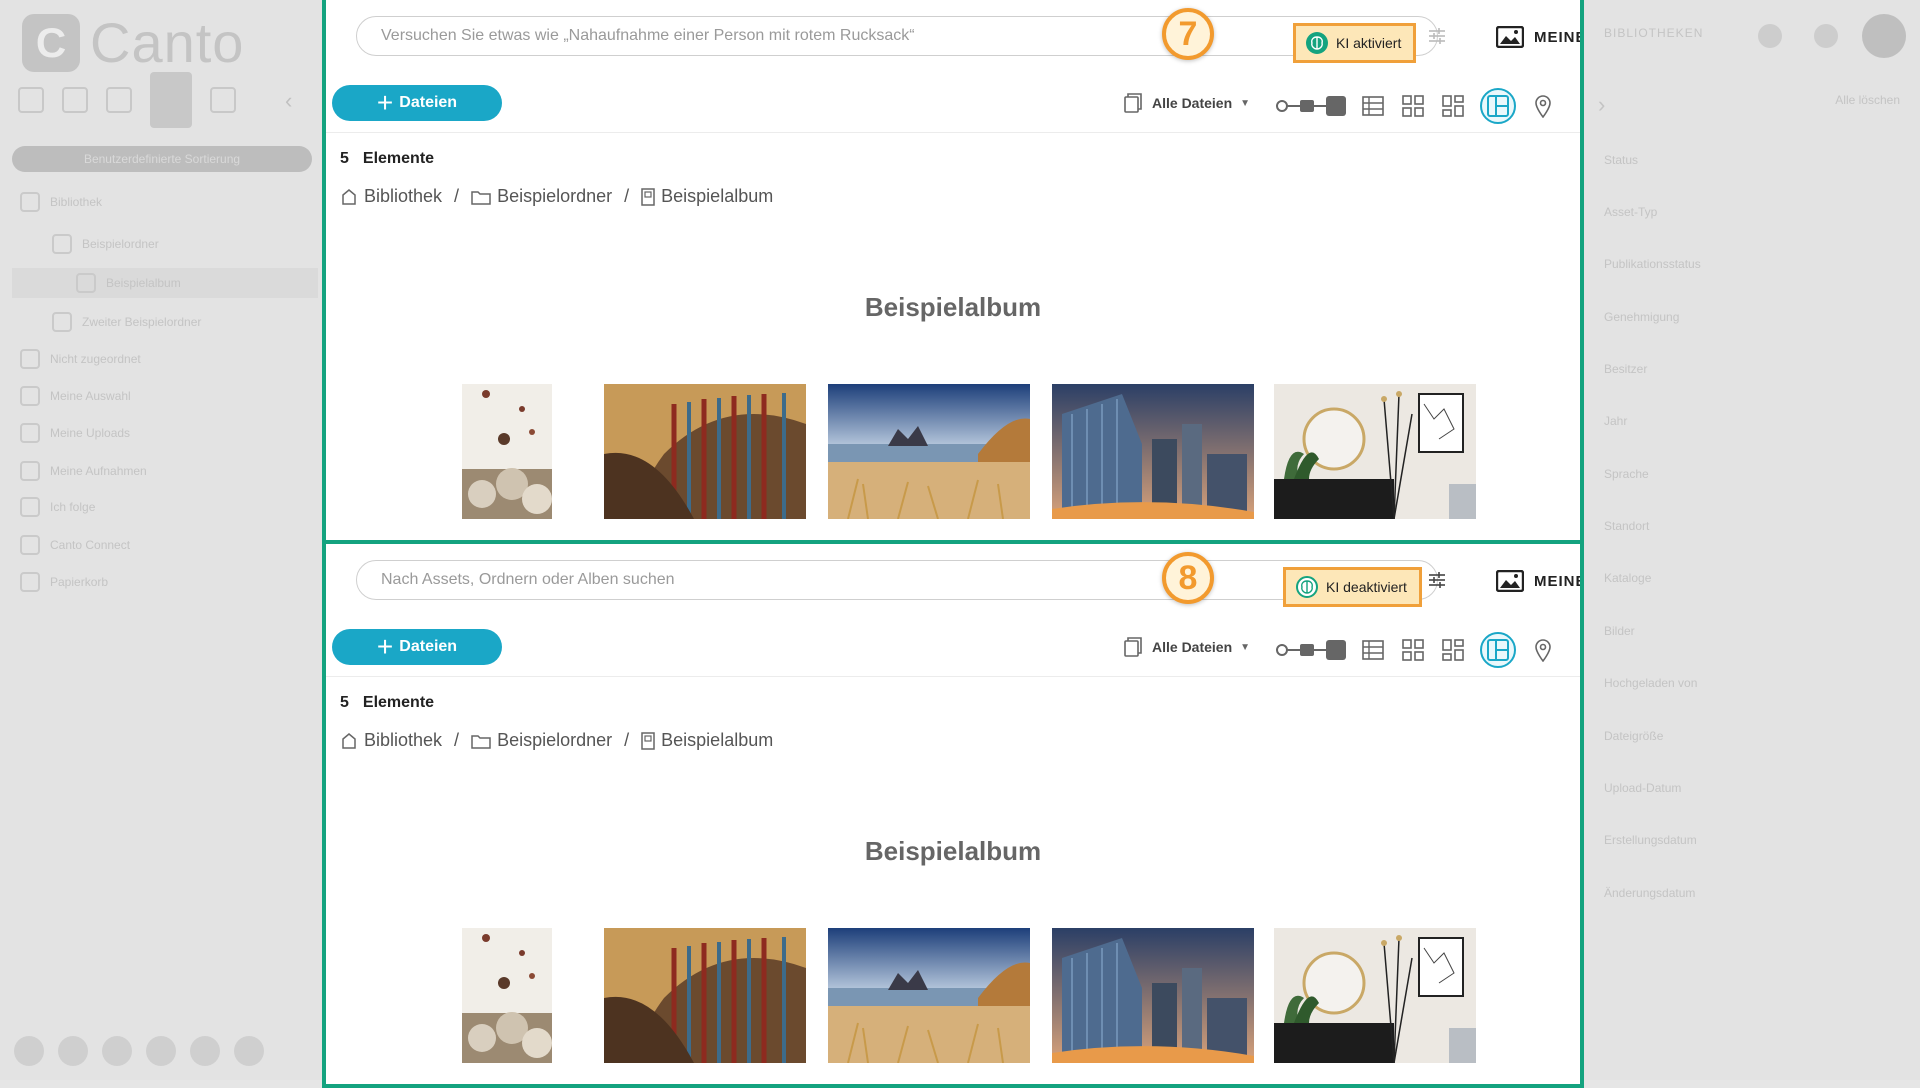 The width and height of the screenshot is (1920, 1088). I want to click on count-number: 5, so click(344, 158).